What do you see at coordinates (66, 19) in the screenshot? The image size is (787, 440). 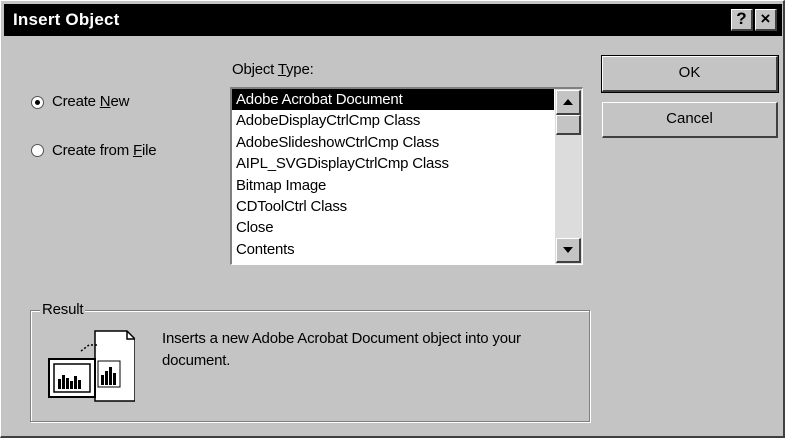 I see `dialog-title: Insert Object` at bounding box center [66, 19].